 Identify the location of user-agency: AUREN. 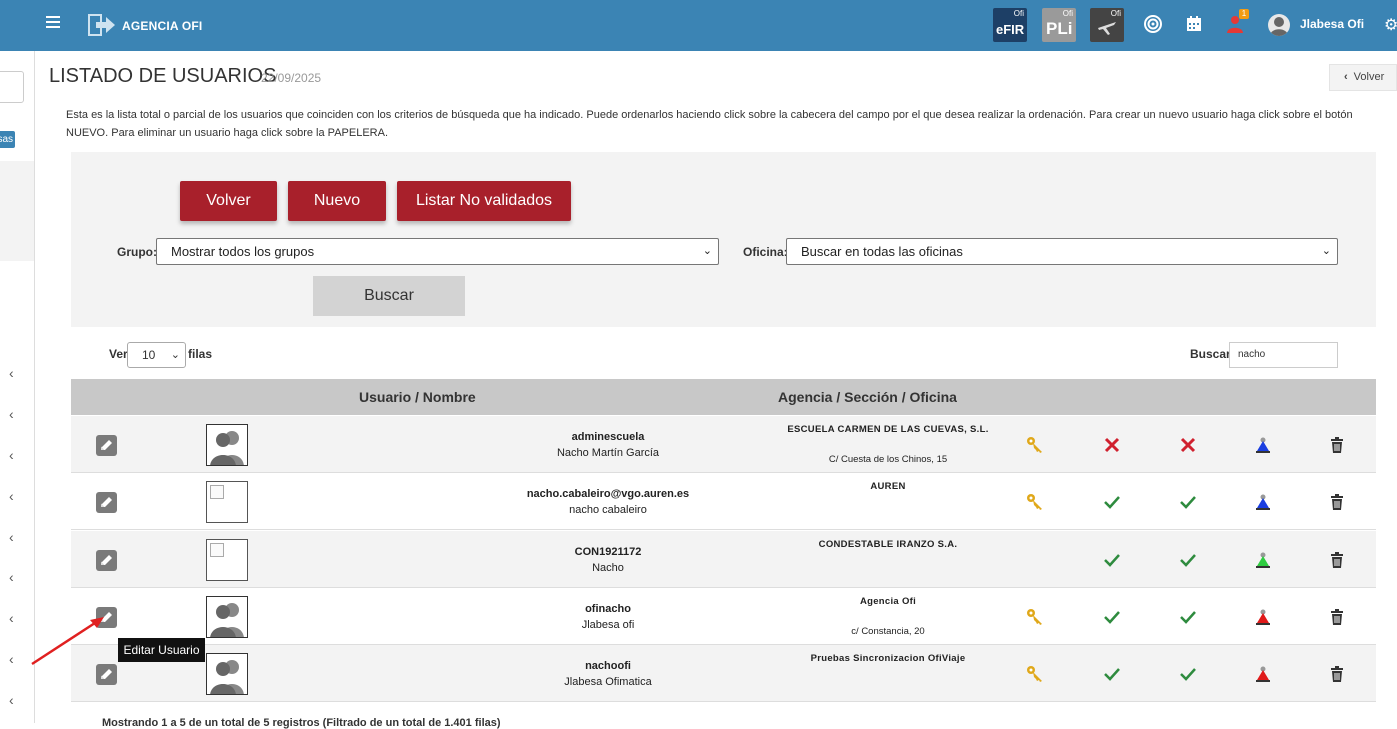
(888, 487).